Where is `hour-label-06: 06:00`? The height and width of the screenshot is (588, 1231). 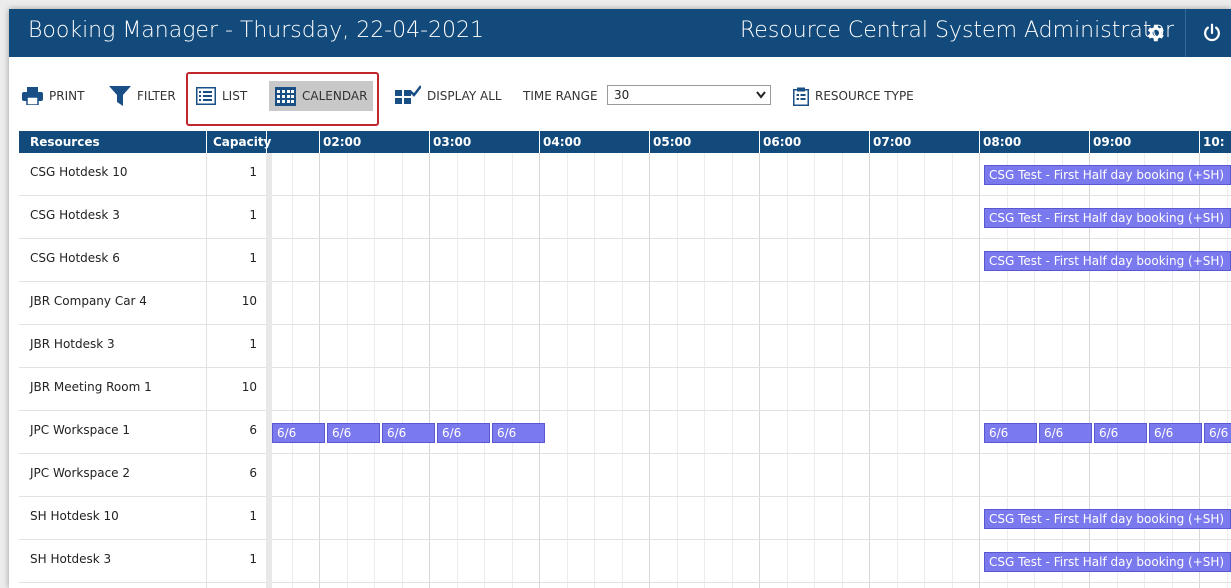 hour-label-06: 06:00 is located at coordinates (782, 142).